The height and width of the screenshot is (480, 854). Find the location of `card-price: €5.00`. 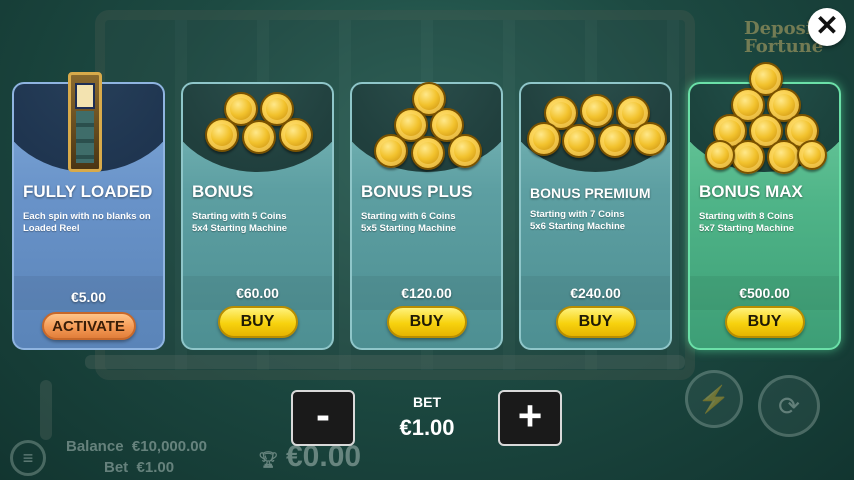

card-price: €5.00 is located at coordinates (88, 297).